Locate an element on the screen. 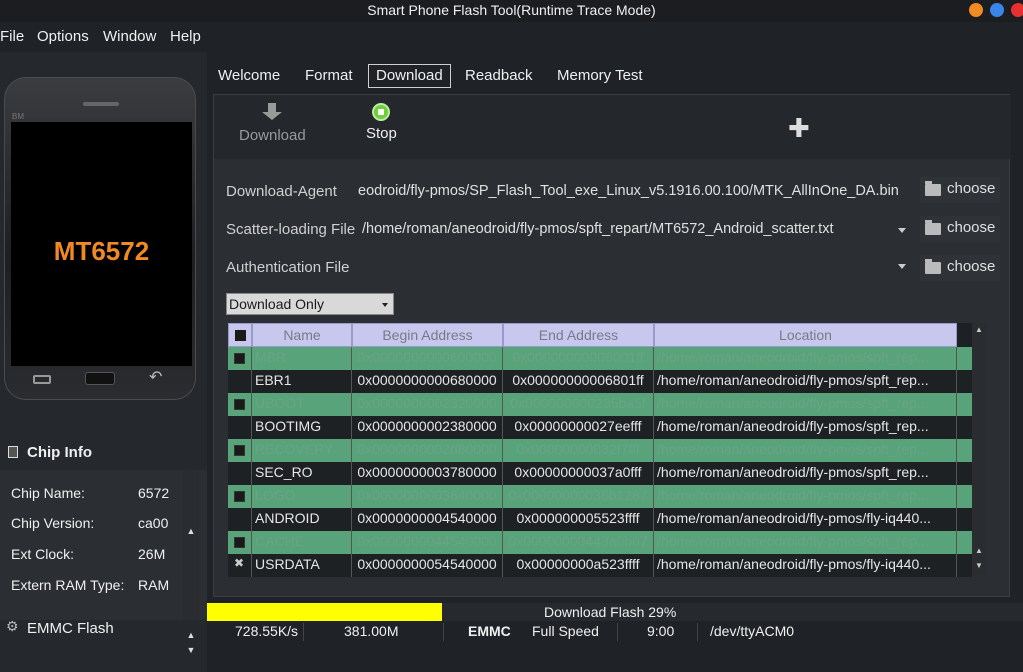 The height and width of the screenshot is (672, 1023). cell-name: USRDATA is located at coordinates (302, 565).